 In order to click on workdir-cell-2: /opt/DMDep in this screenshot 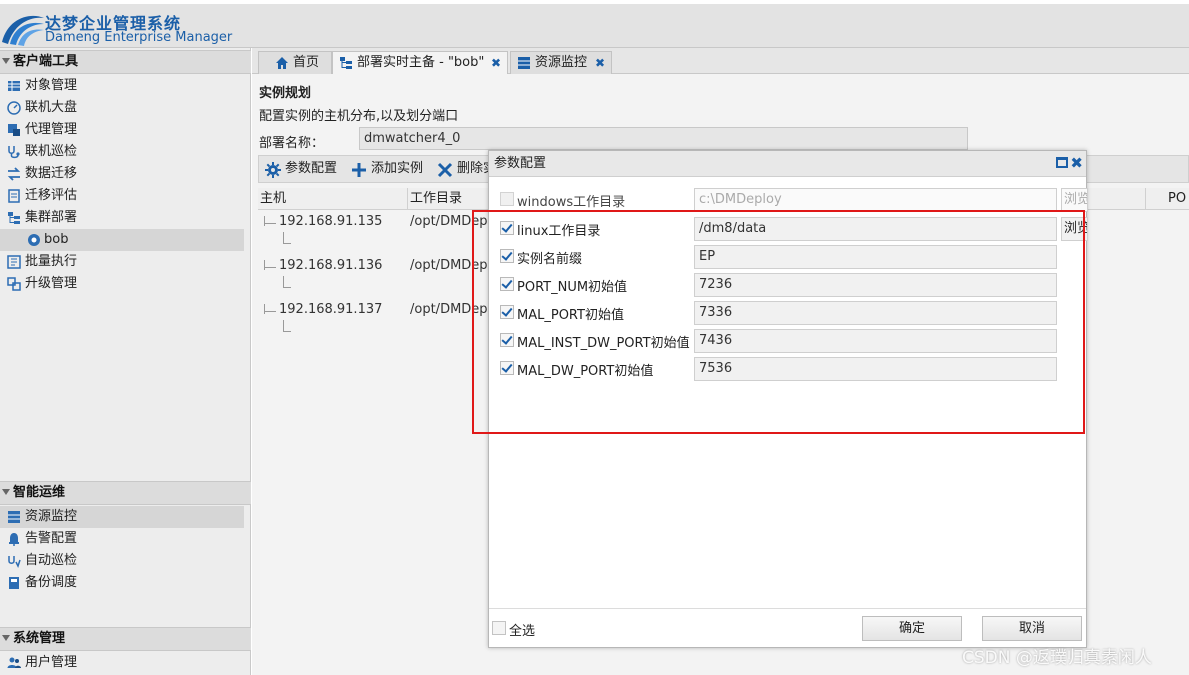, I will do `click(449, 265)`.